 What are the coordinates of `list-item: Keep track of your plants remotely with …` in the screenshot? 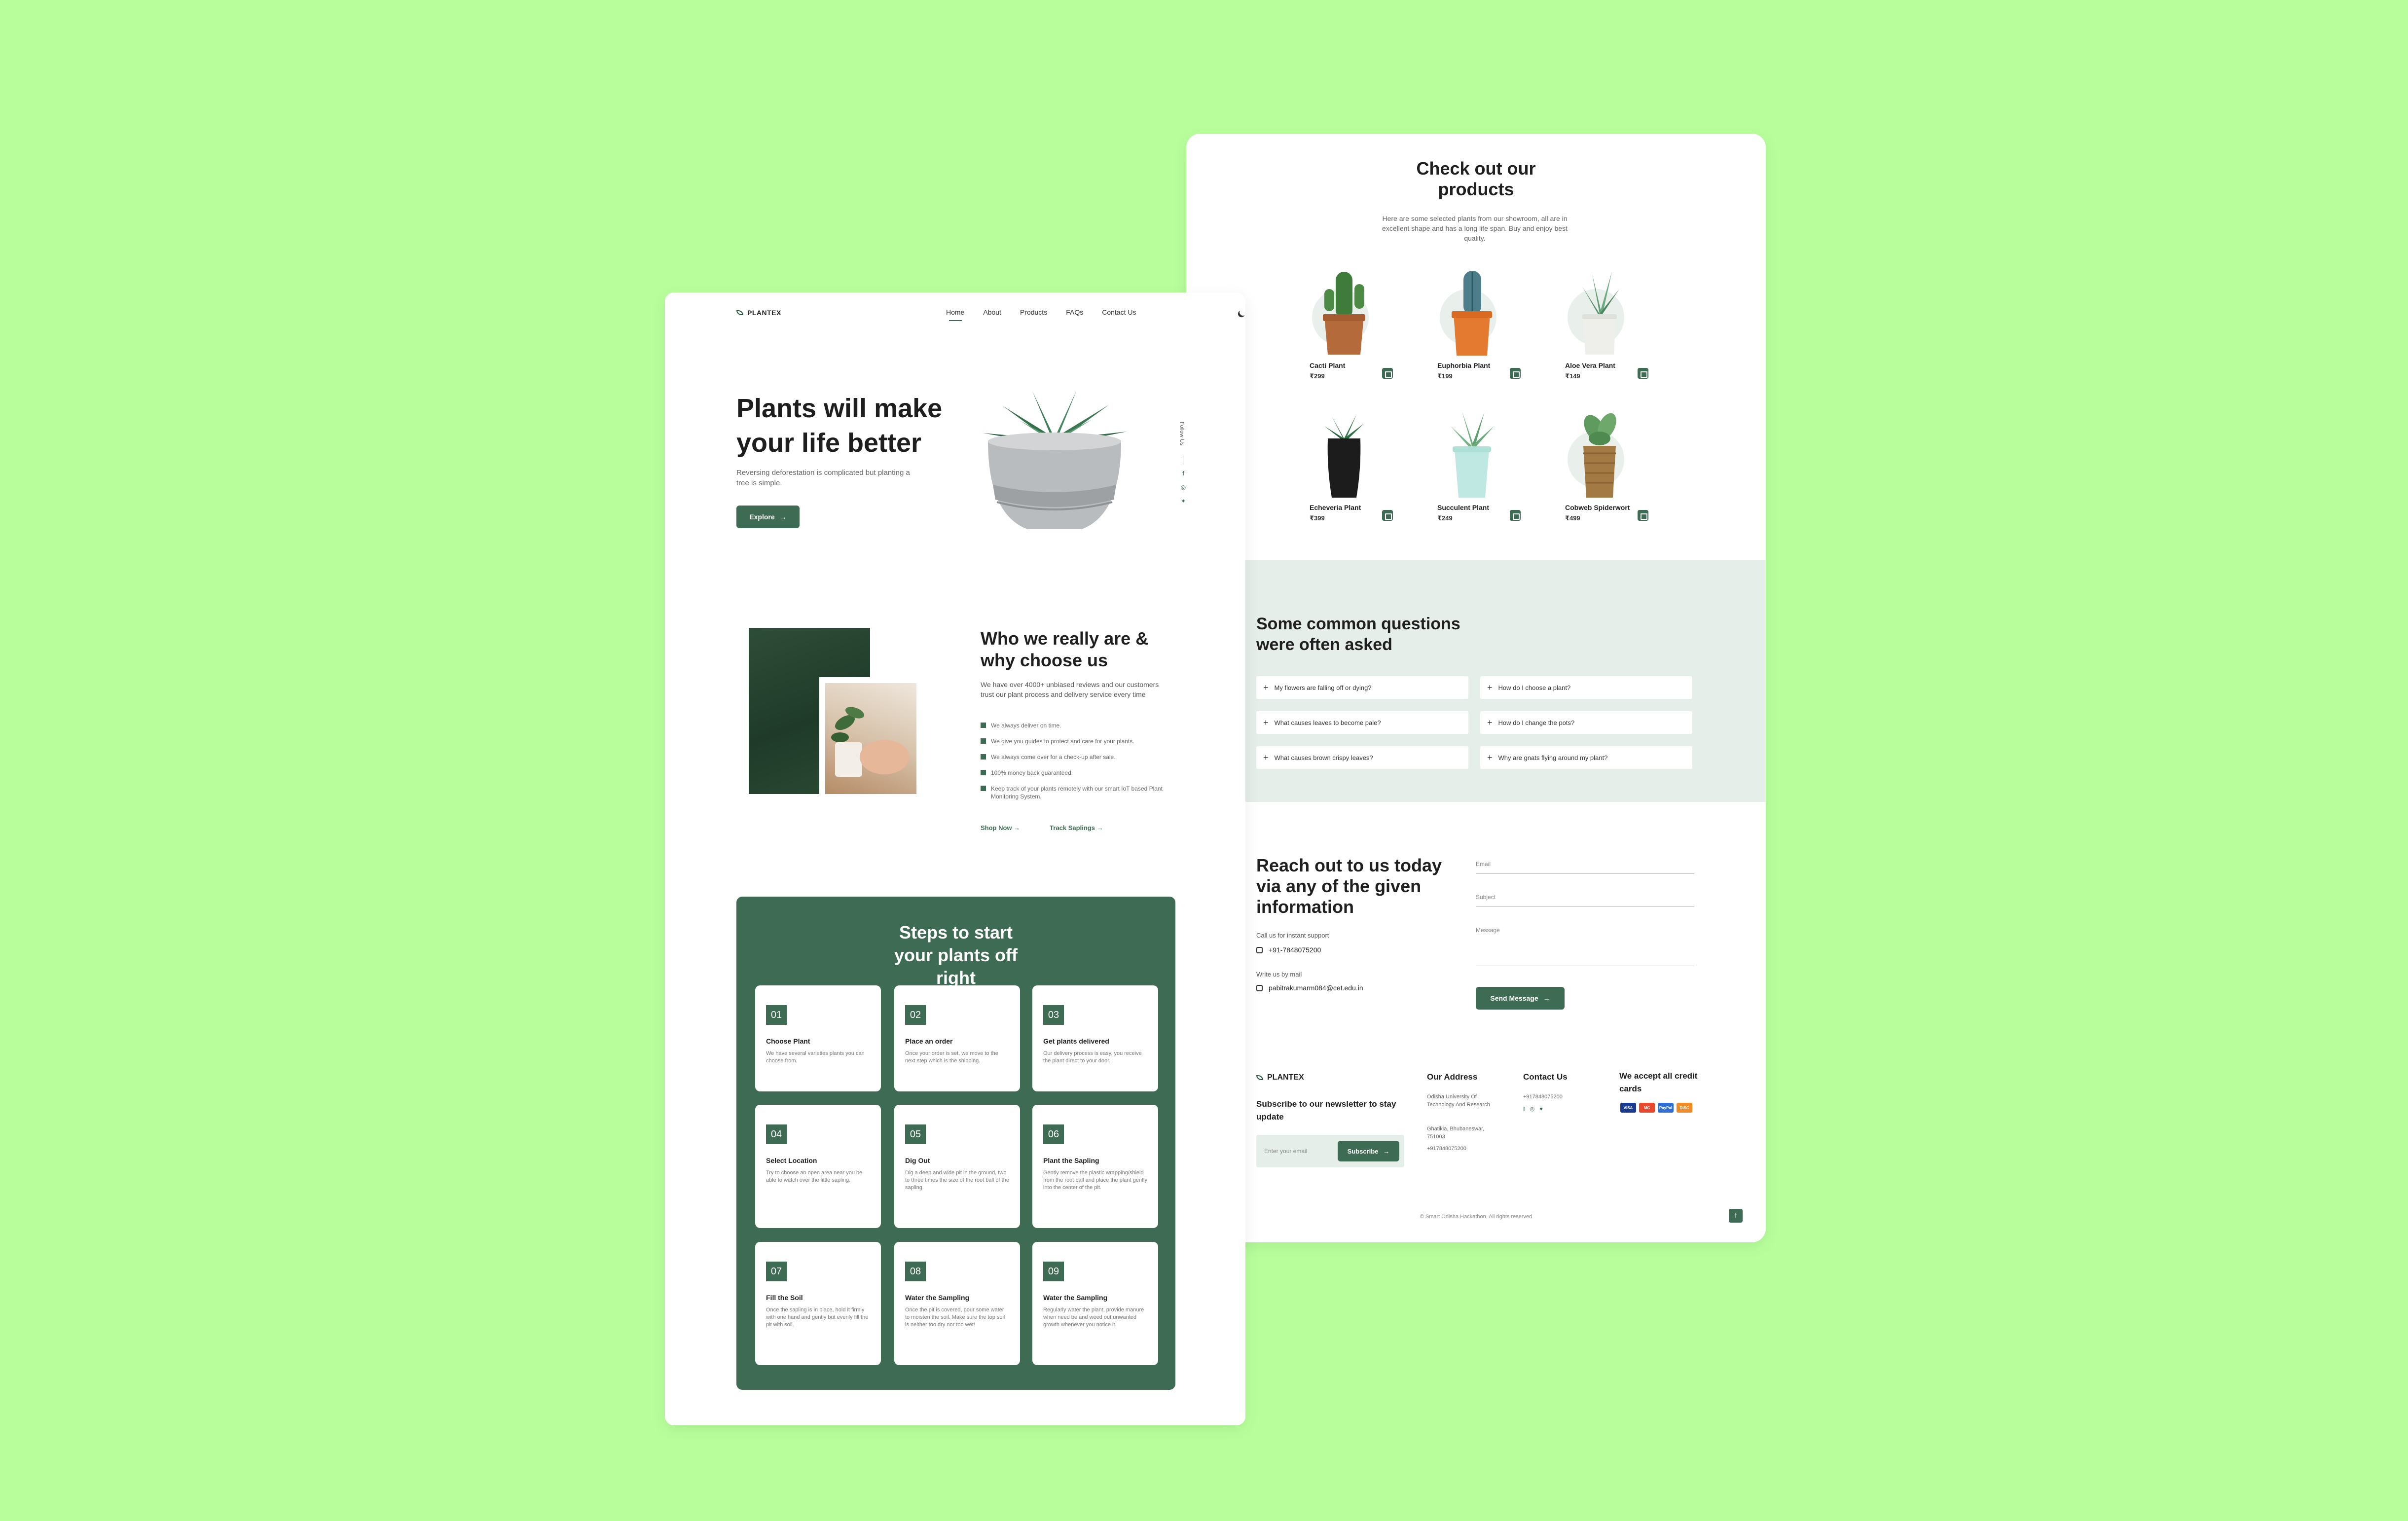 It's located at (1077, 793).